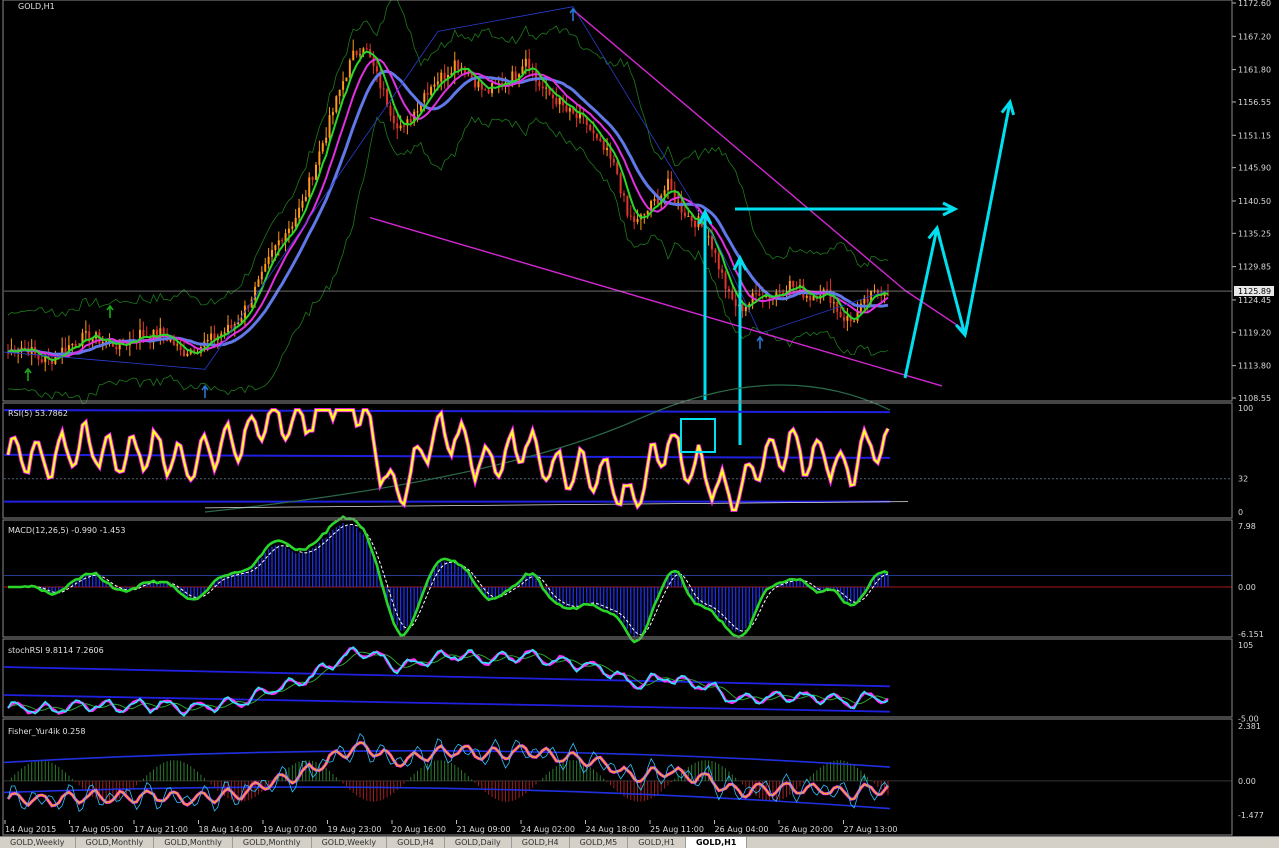 This screenshot has height=848, width=1279. I want to click on time-tick-label: 26 Aug 20:00, so click(806, 829).